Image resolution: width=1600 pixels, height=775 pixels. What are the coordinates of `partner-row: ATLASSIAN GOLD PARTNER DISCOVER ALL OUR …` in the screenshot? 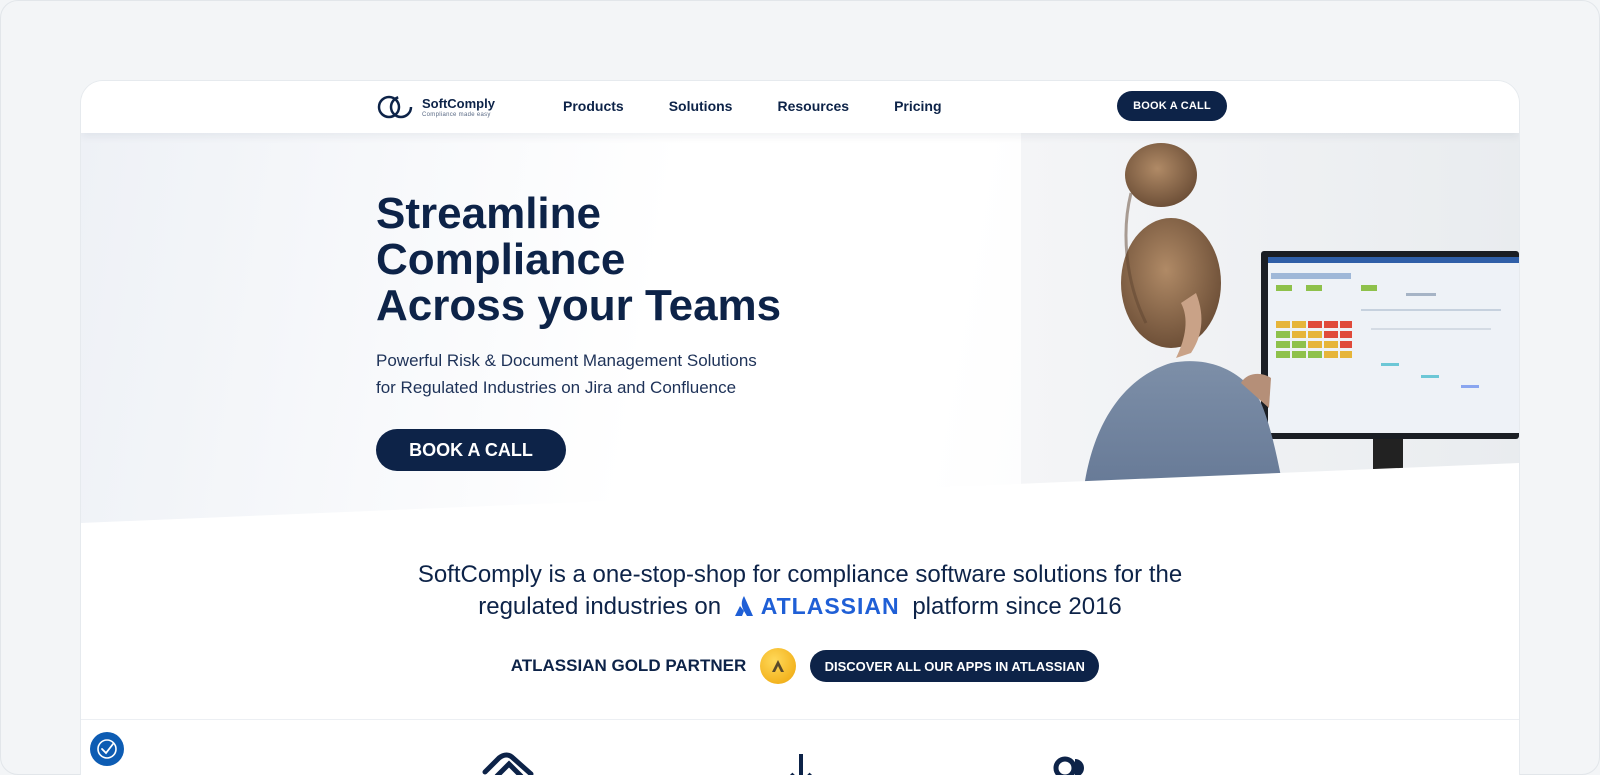 It's located at (800, 666).